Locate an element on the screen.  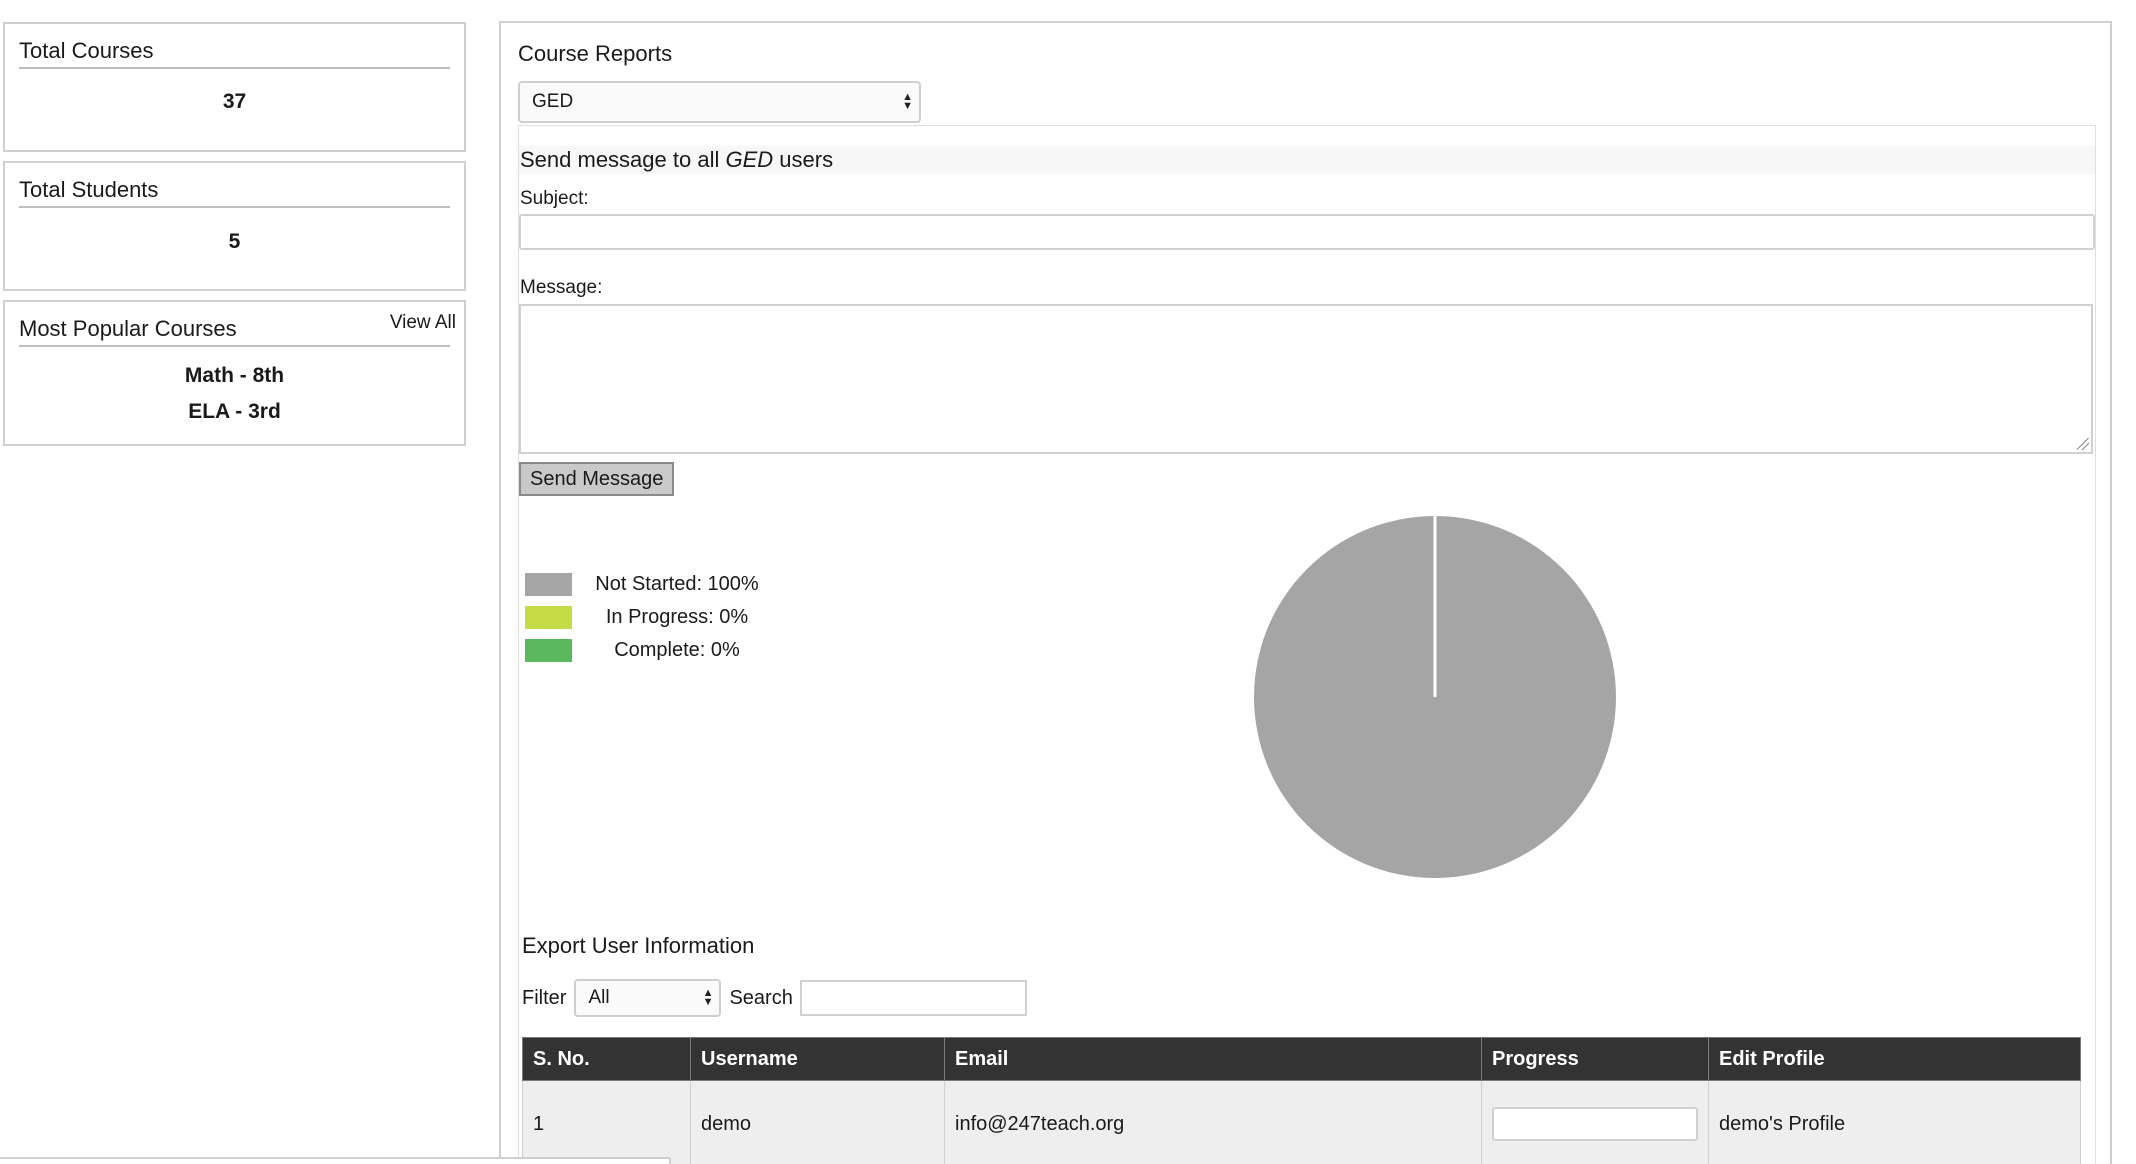
message-label: Message: is located at coordinates (561, 287).